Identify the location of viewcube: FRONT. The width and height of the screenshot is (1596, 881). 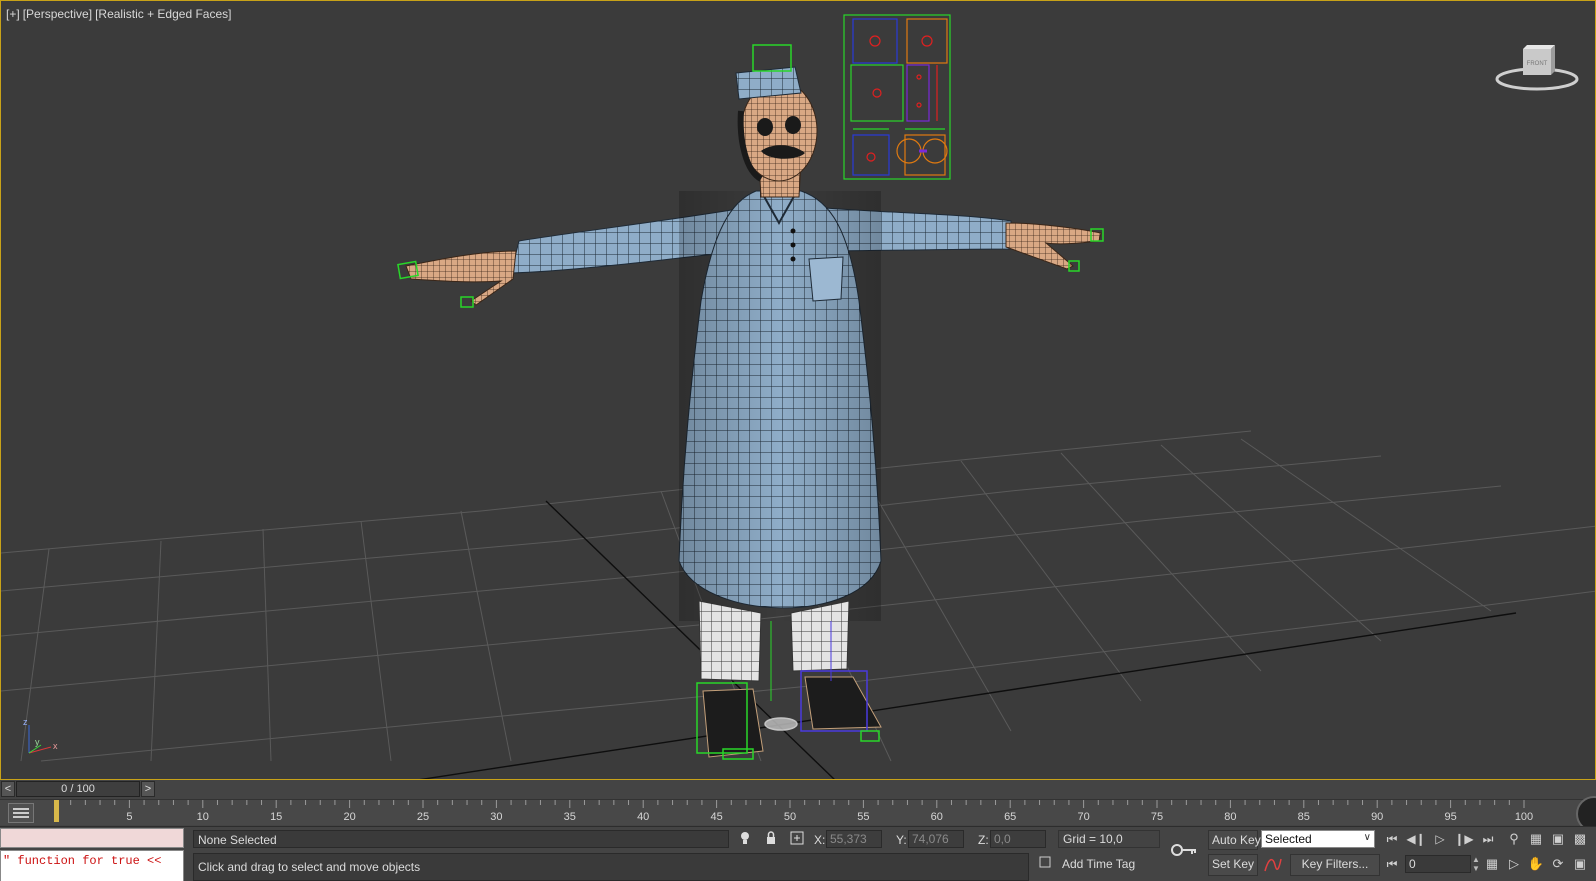
(1537, 67).